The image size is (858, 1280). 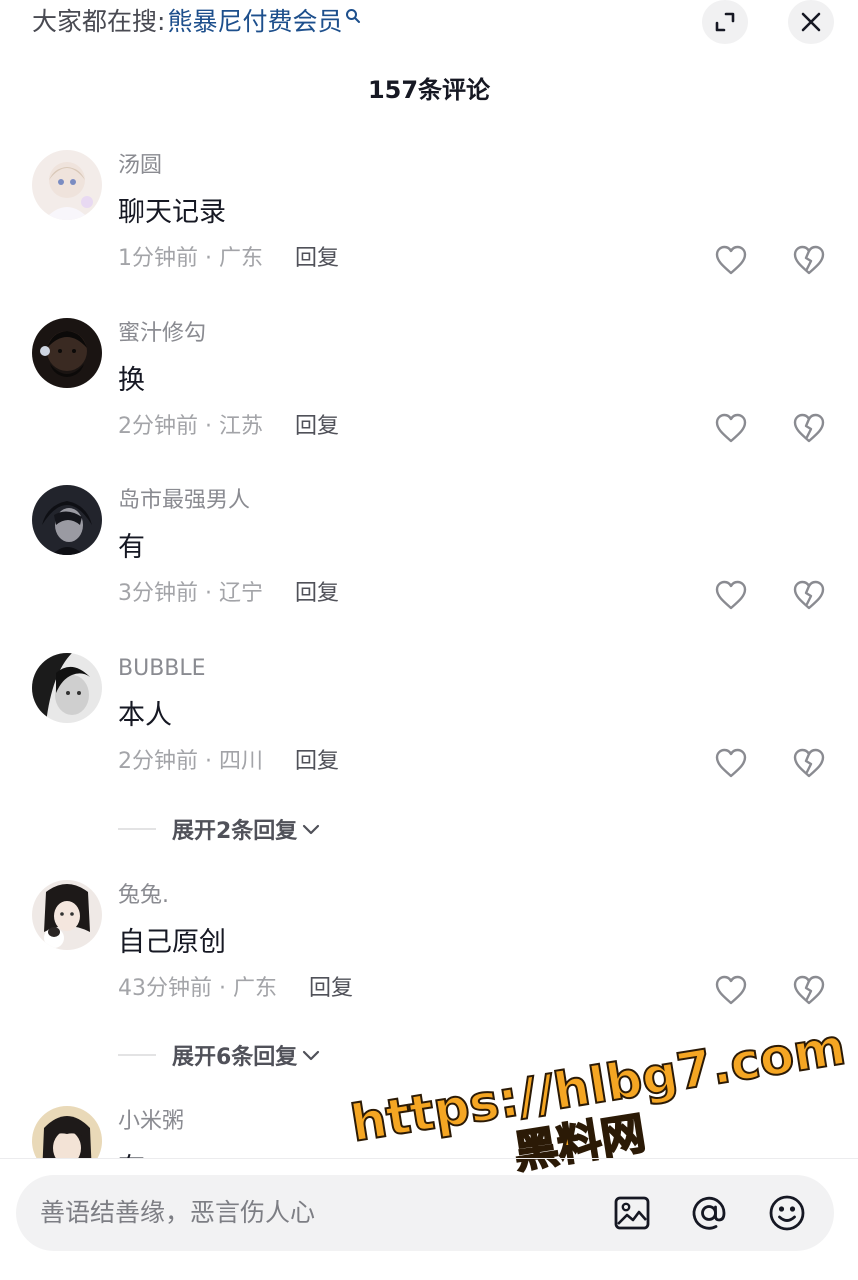 What do you see at coordinates (151, 1122) in the screenshot?
I see `comment-username: 小米粥` at bounding box center [151, 1122].